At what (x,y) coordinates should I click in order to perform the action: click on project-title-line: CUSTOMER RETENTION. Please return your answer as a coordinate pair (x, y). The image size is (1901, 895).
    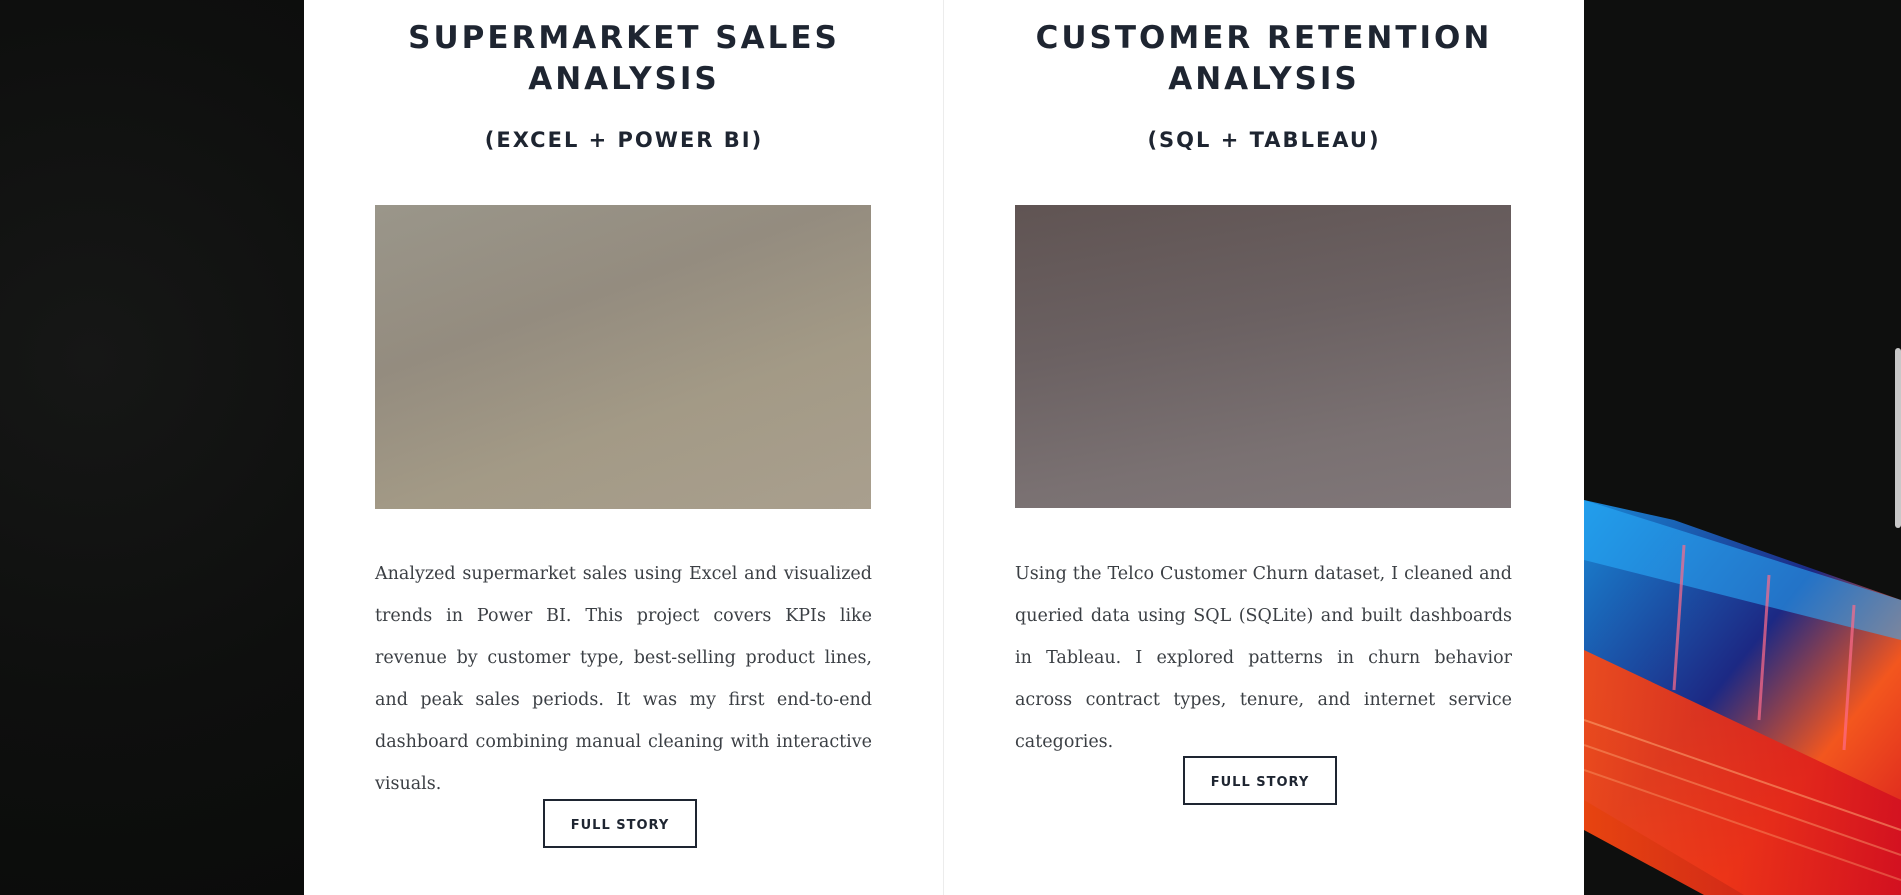
    Looking at the image, I should click on (1264, 38).